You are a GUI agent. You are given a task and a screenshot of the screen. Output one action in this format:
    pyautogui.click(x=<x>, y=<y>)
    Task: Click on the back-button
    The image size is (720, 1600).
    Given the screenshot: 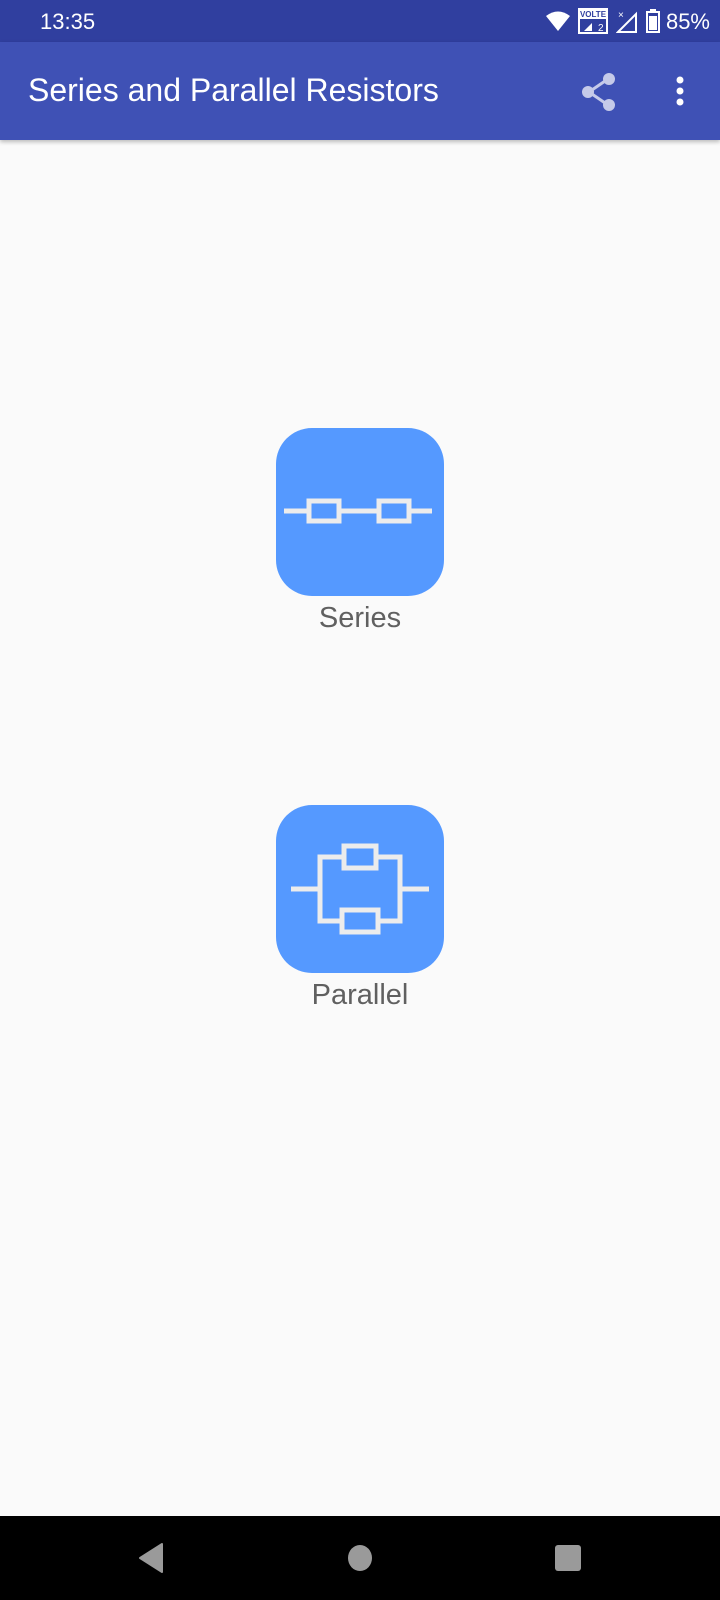 What is the action you would take?
    pyautogui.click(x=152, y=1558)
    